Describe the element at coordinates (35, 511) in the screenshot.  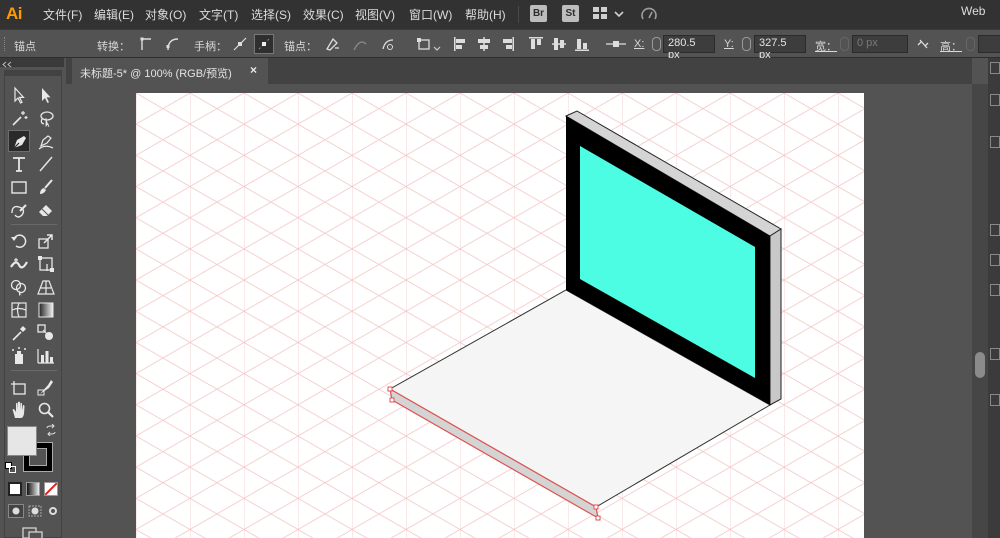
I see `draw-behind-button` at that location.